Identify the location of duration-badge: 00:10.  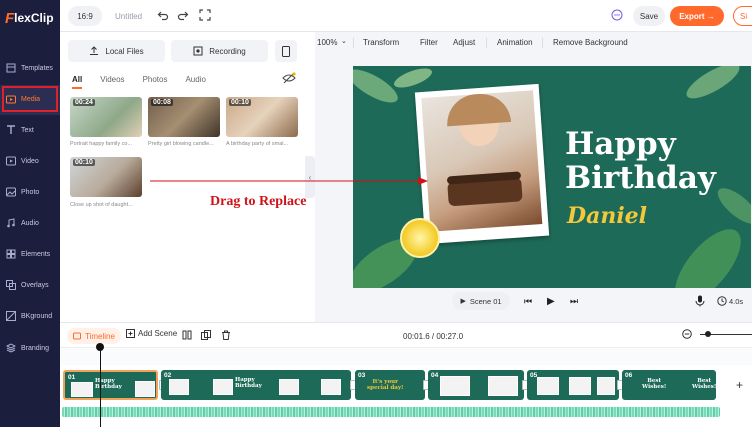
(84, 162).